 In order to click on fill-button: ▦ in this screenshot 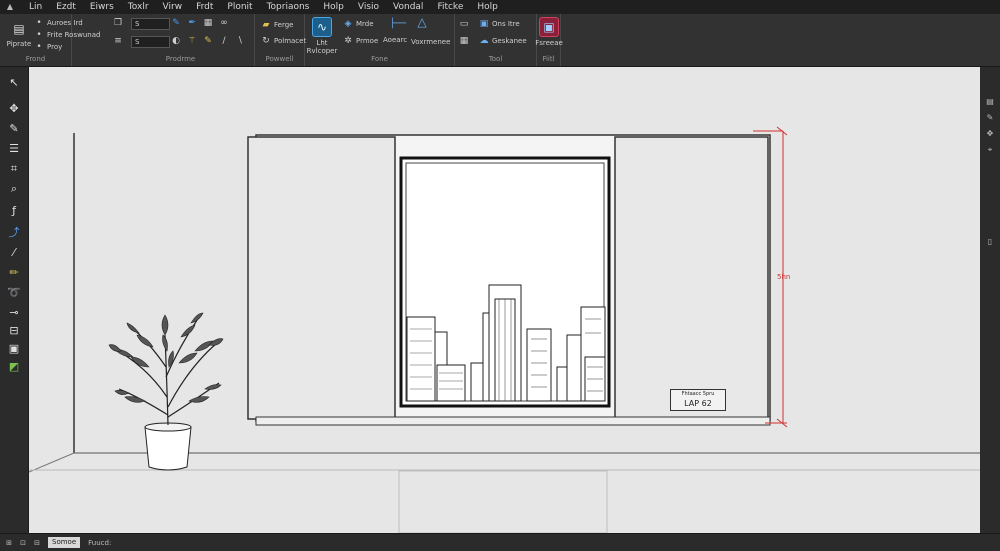, I will do `click(208, 23)`.